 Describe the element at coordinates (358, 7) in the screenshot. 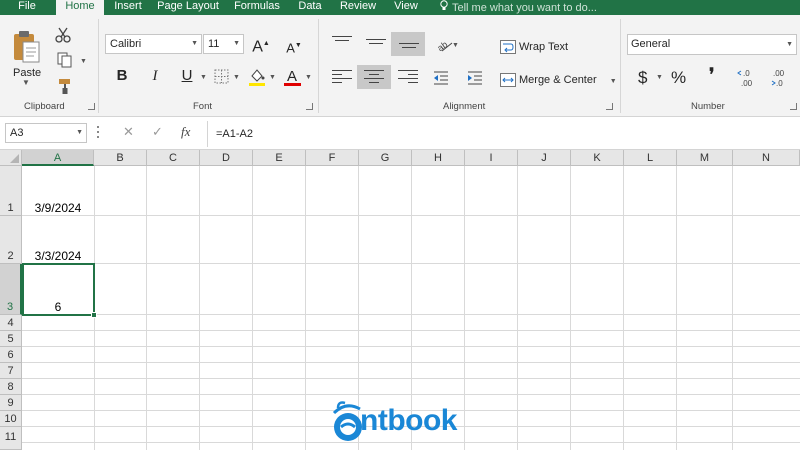

I see `tab-review: Review` at that location.